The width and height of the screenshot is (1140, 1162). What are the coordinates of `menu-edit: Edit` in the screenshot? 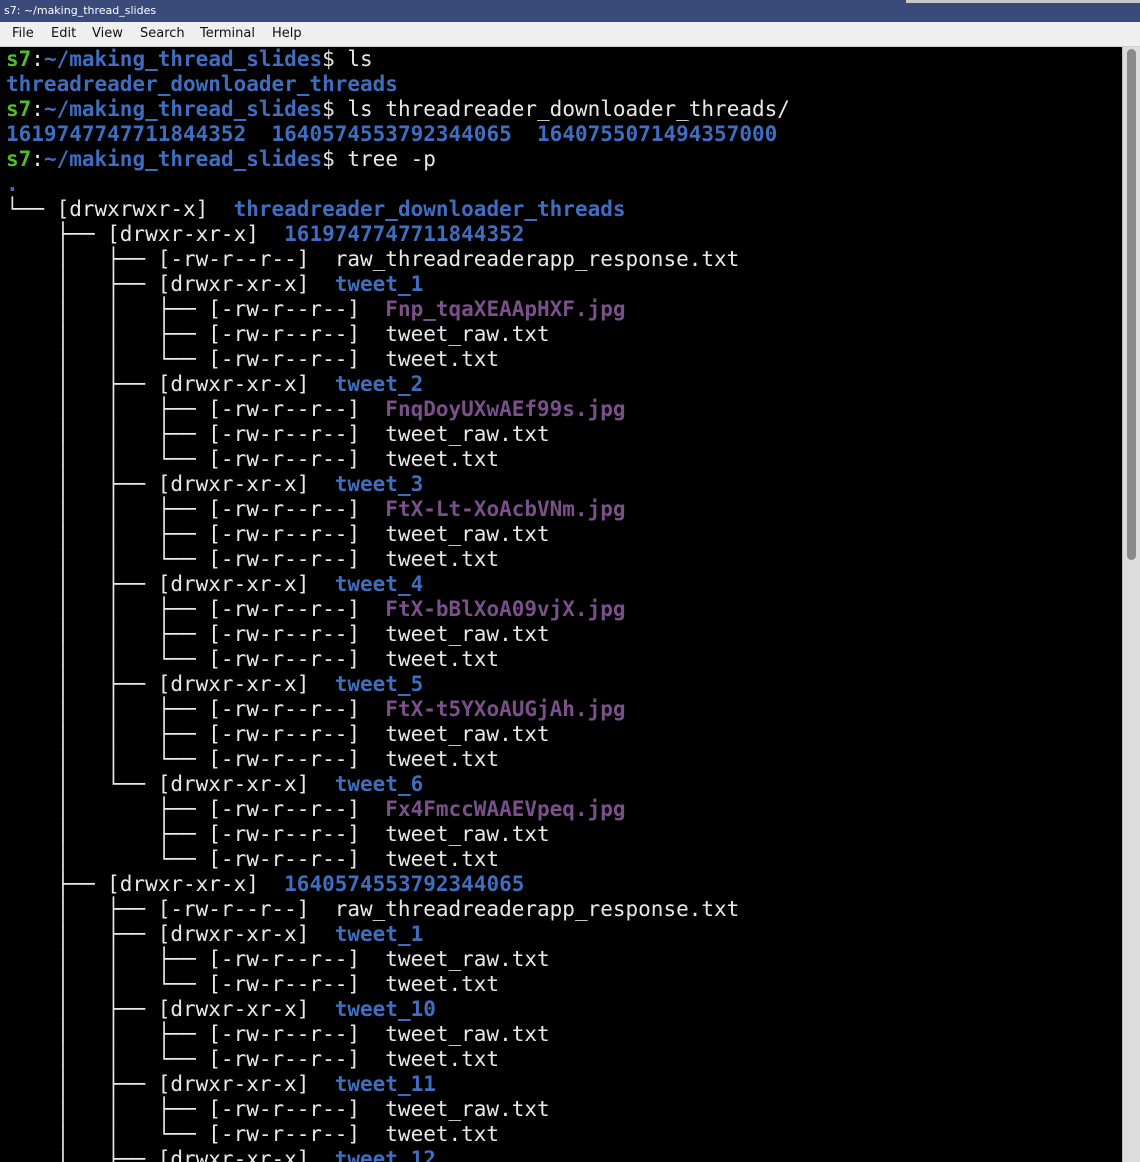 It's located at (63, 34).